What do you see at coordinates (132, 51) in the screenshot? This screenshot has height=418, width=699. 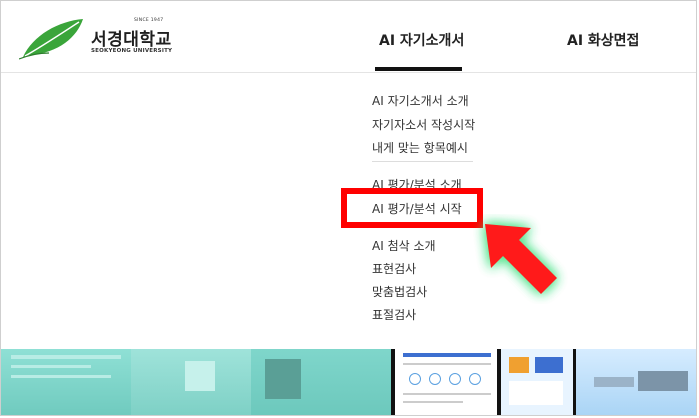 I see `logo-subtitle: SEOKYEONG UNIVERSITY` at bounding box center [132, 51].